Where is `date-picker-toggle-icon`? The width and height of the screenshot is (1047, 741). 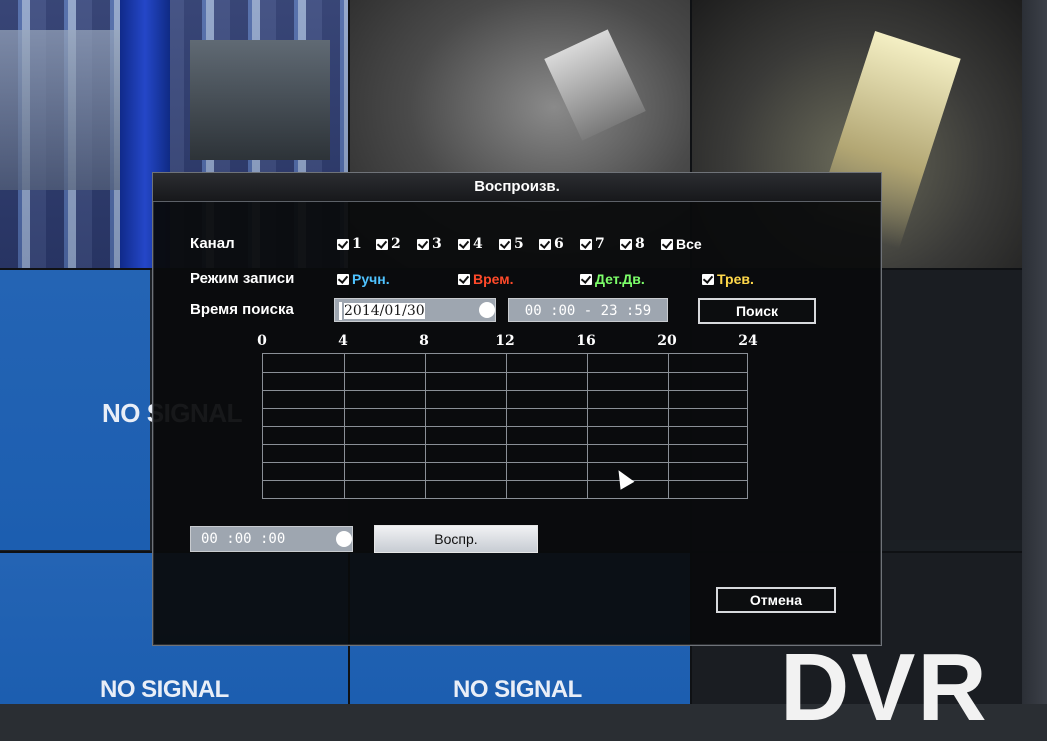 date-picker-toggle-icon is located at coordinates (487, 310).